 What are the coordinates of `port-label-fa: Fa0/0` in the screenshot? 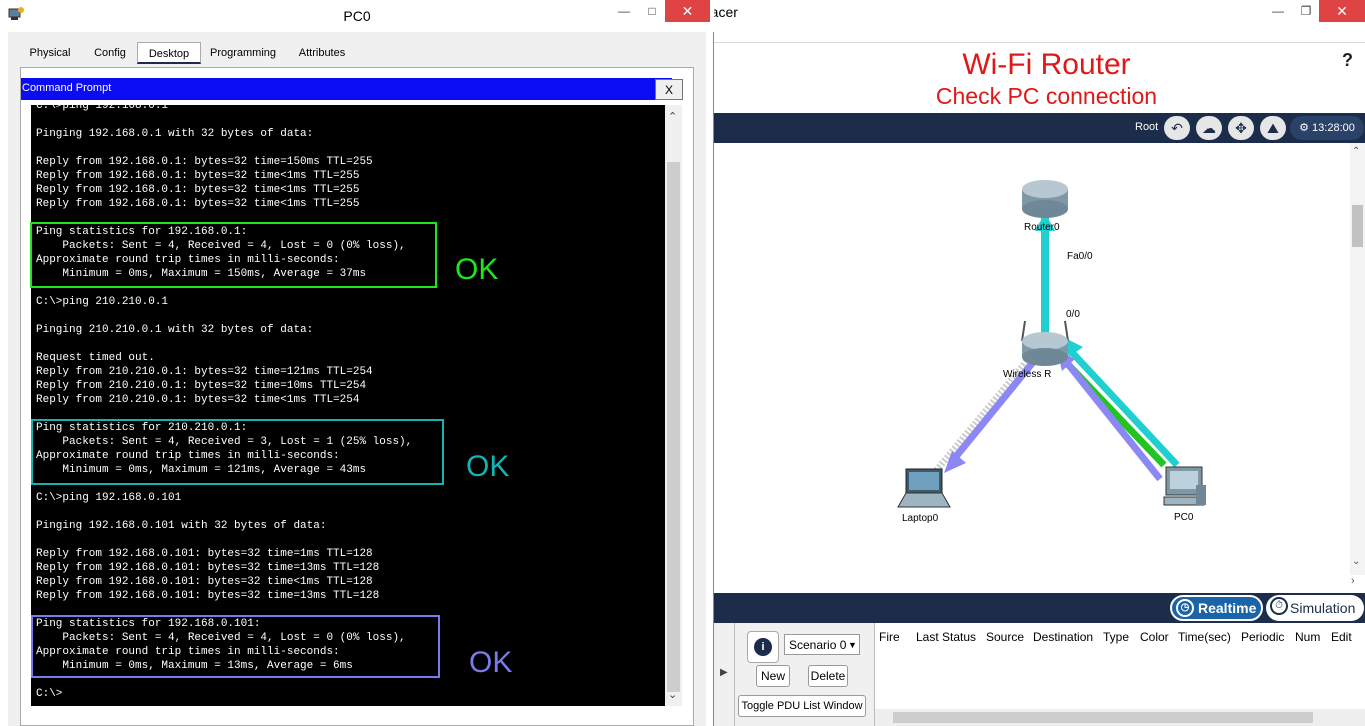 It's located at (1080, 256).